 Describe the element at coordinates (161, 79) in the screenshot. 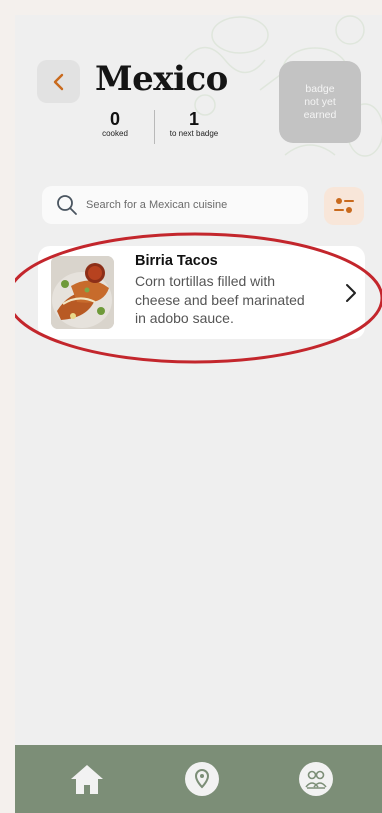

I see `page-title: Mexico` at that location.